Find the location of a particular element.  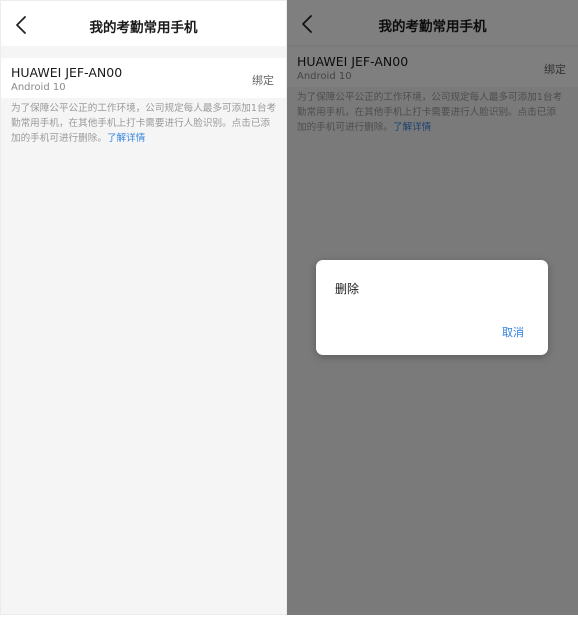

device-name: HUAWEI JEF-AN00 is located at coordinates (67, 72).